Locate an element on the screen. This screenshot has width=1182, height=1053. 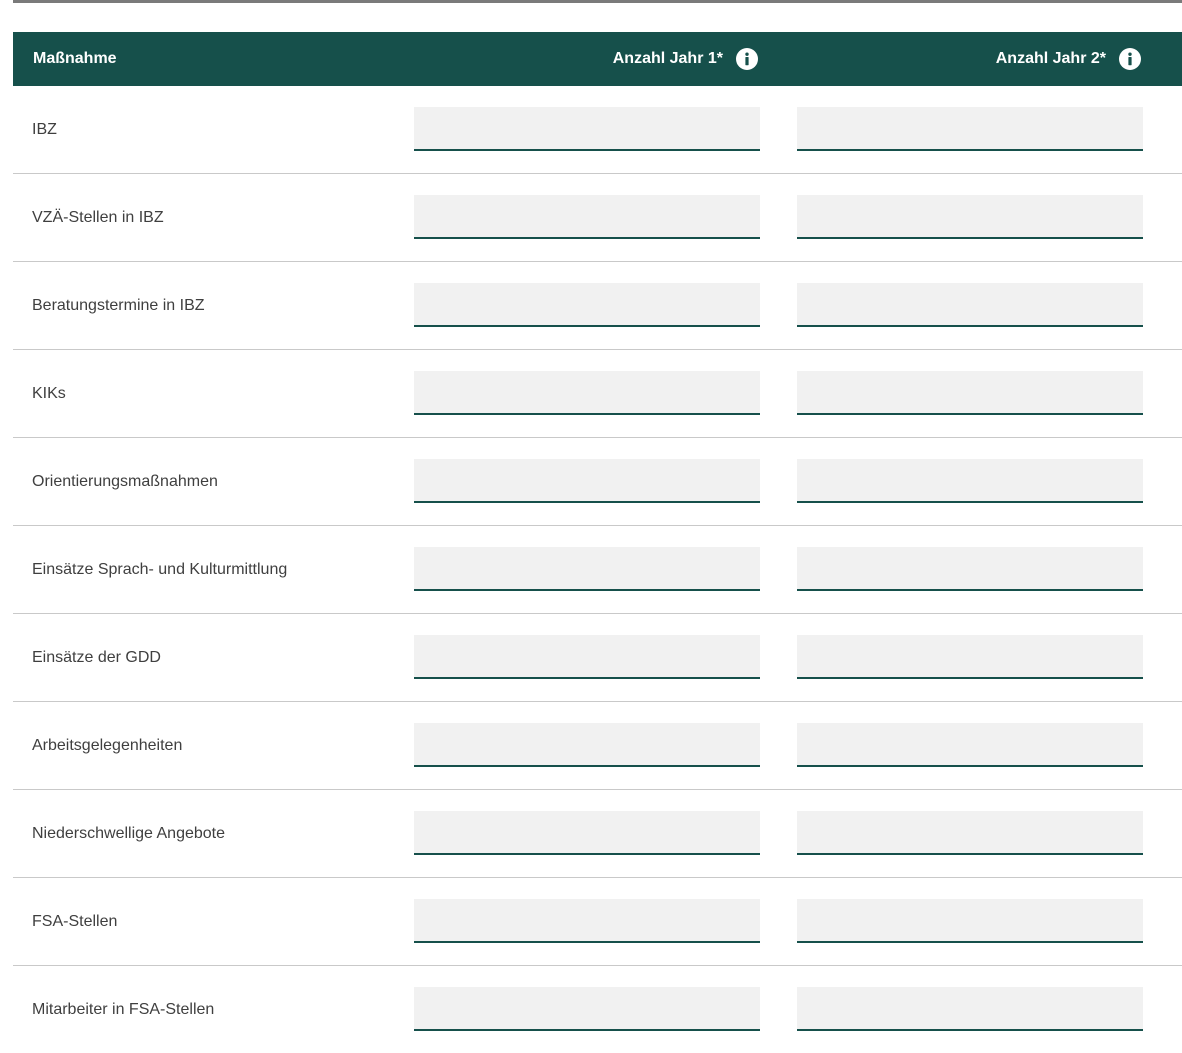
row-label: KIKs is located at coordinates (49, 393).